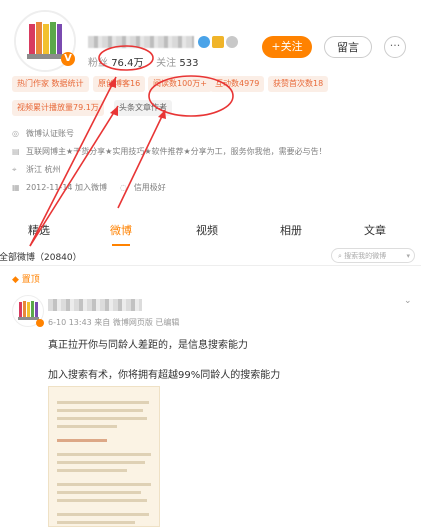 The height and width of the screenshot is (527, 421). What do you see at coordinates (121, 245) in the screenshot?
I see `active-tab-indicator` at bounding box center [121, 245].